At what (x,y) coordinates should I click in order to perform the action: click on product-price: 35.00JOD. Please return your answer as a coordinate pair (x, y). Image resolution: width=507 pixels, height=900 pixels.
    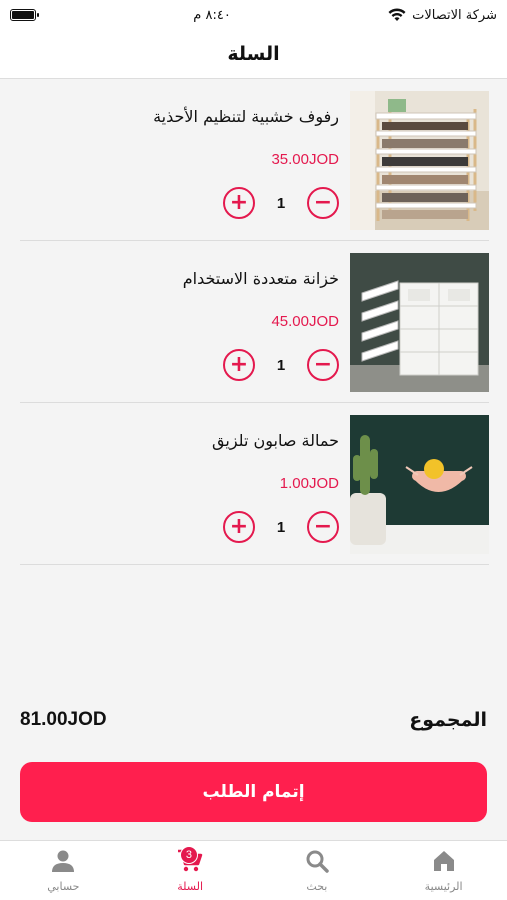
    Looking at the image, I should click on (305, 159).